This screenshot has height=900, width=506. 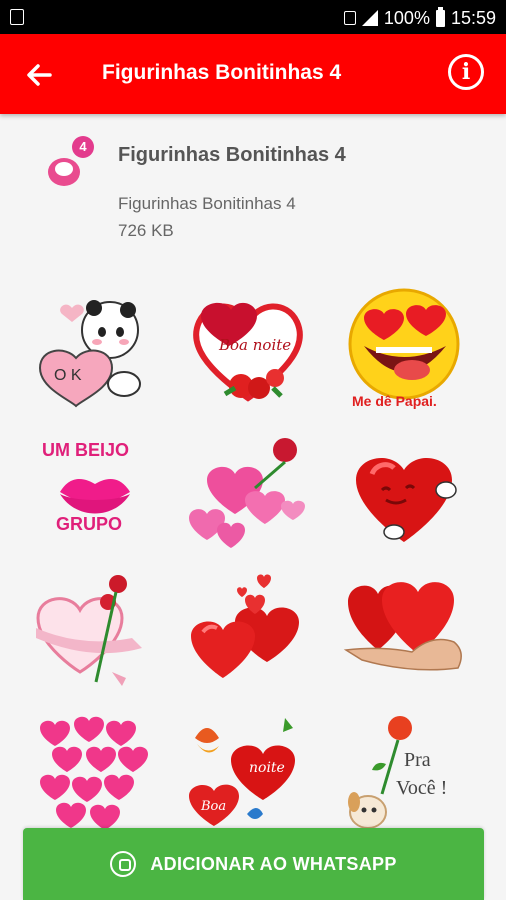 What do you see at coordinates (68, 375) in the screenshot?
I see `sticker-text: O K` at bounding box center [68, 375].